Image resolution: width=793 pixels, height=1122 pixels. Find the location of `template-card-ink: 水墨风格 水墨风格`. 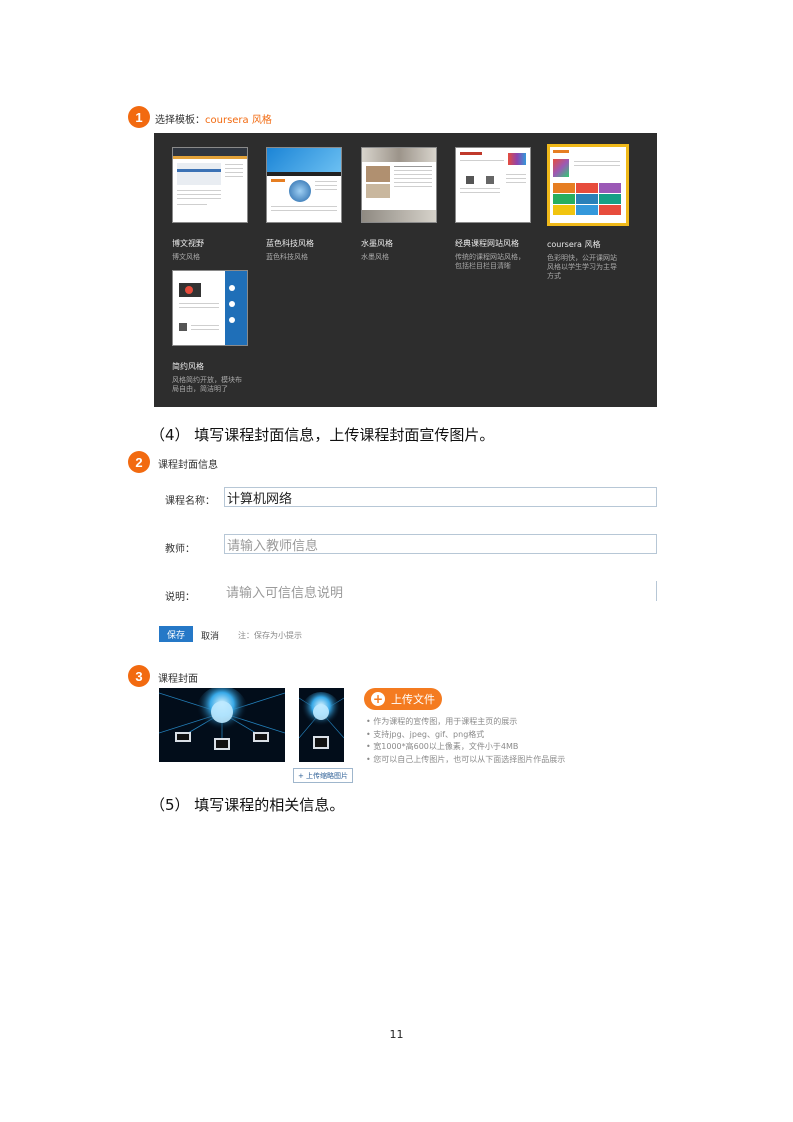

template-card-ink: 水墨风格 水墨风格 is located at coordinates (411, 204).